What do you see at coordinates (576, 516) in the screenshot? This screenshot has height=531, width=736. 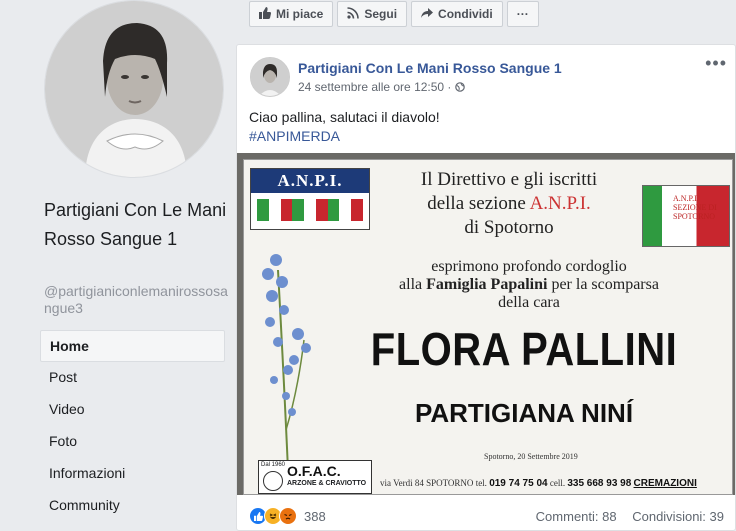 I see `comments-count: Commenti: 88` at bounding box center [576, 516].